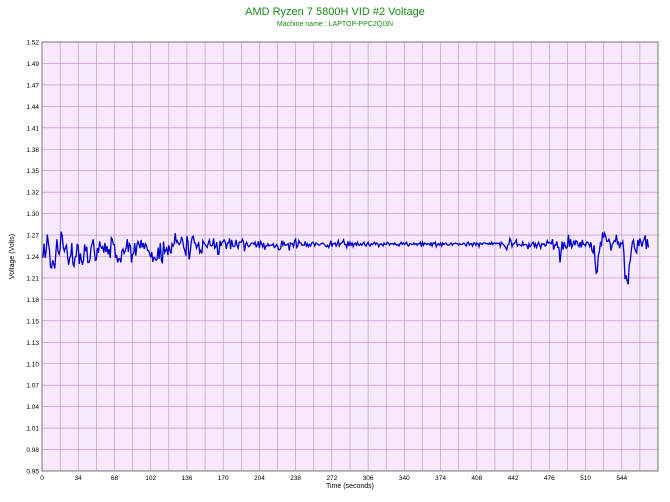 This screenshot has height=502, width=670. I want to click on y-tick-label: 1.24, so click(32, 257).